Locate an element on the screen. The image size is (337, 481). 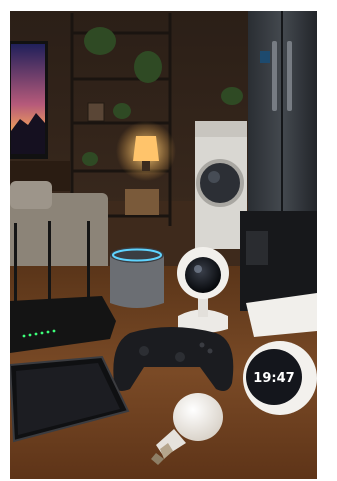
picture-frame is located at coordinates (96, 112).